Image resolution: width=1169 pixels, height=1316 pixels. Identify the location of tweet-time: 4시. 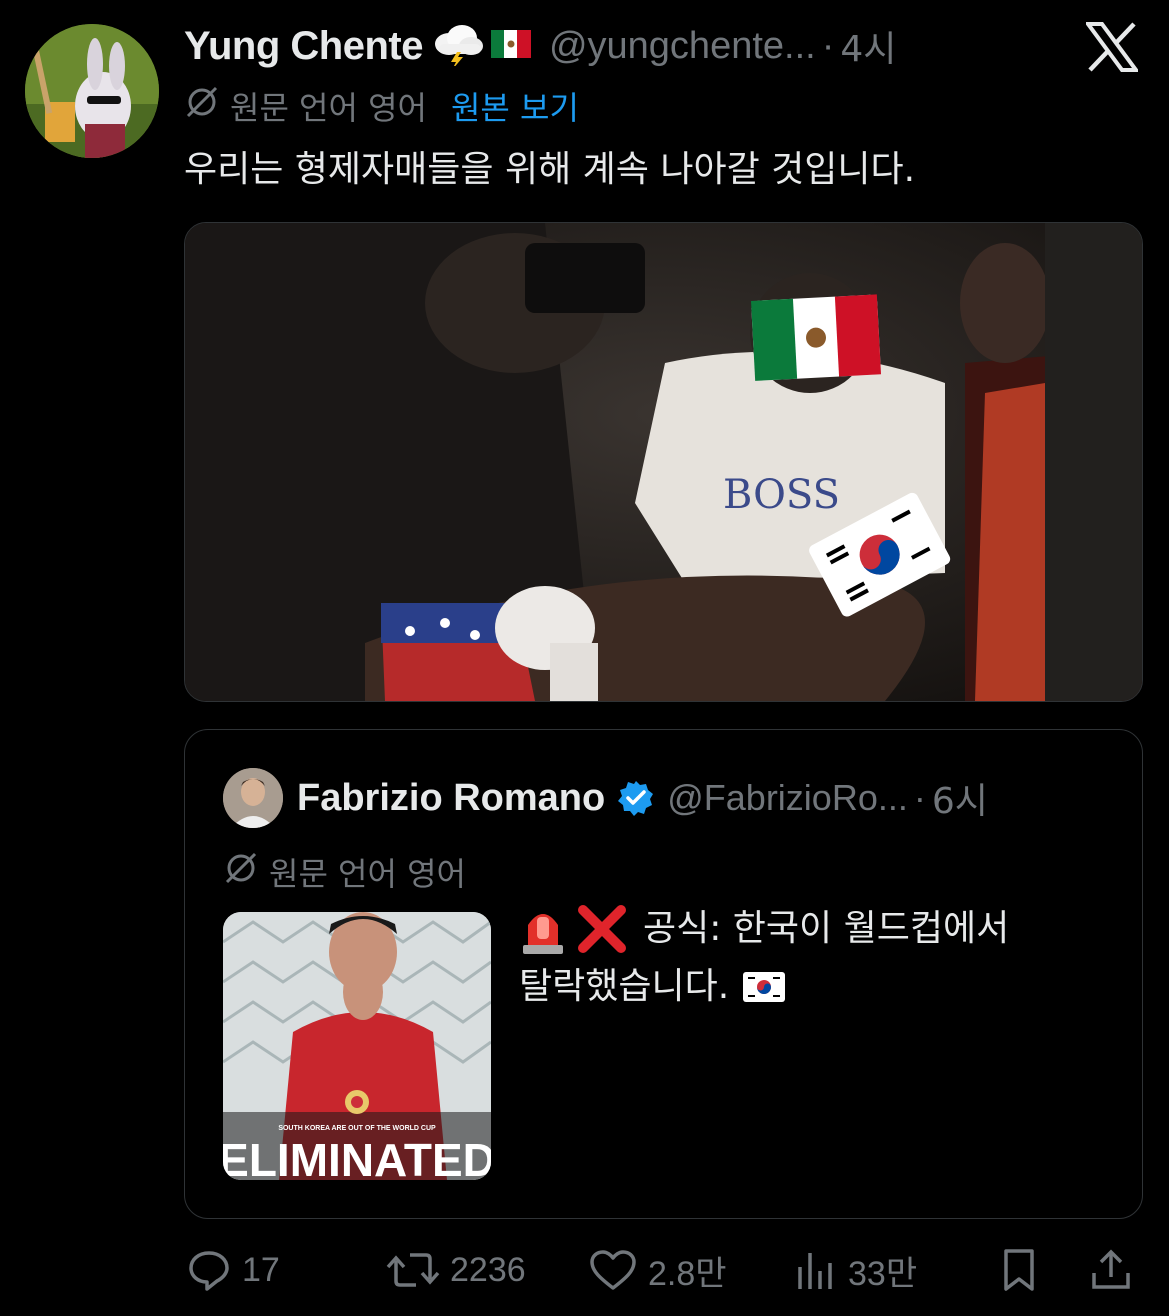
(868, 46).